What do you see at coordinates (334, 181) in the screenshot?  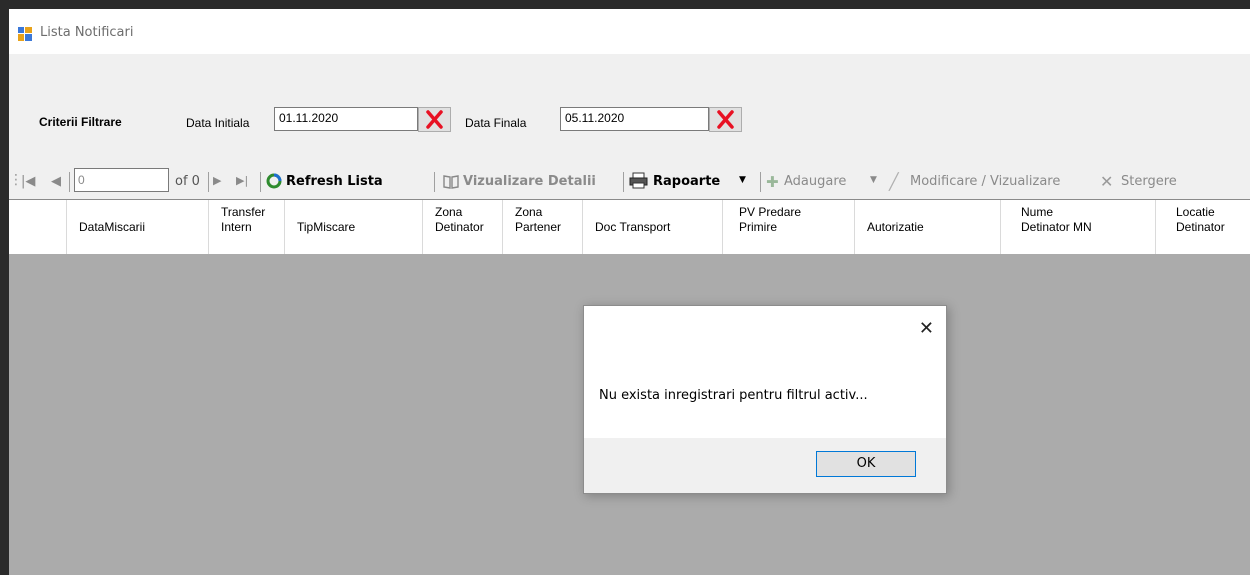 I see `refresh-label: Refresh Lista` at bounding box center [334, 181].